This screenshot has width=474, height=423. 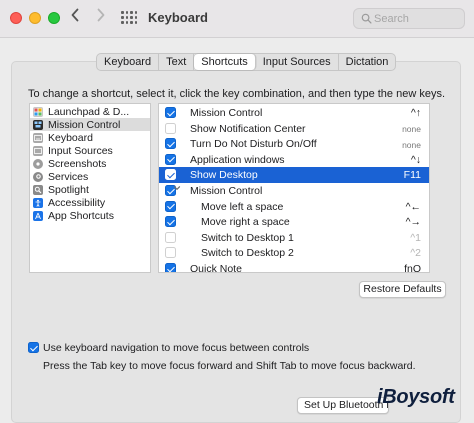 I want to click on shortcut-row: Show Notification Center none, so click(x=294, y=129).